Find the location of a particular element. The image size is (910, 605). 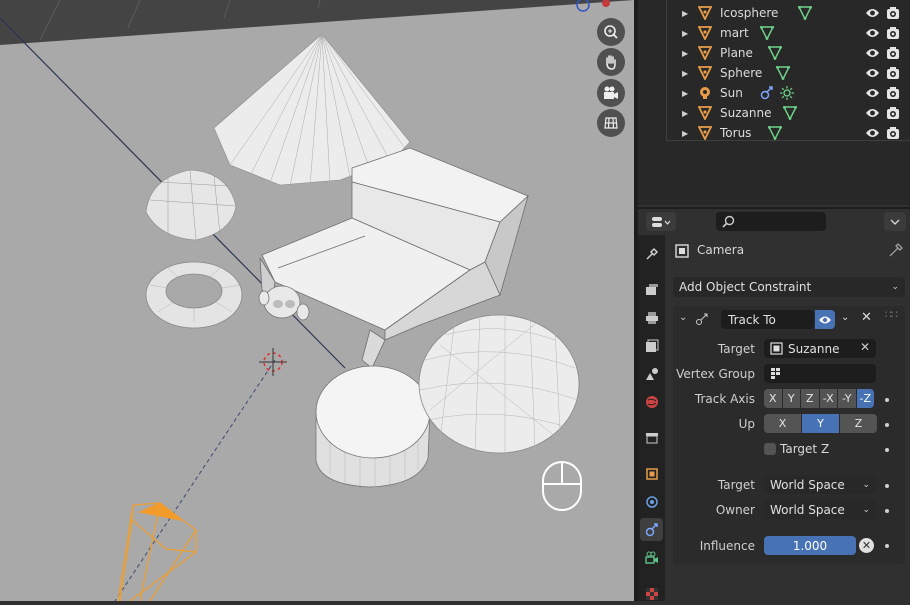

object-tab-icon is located at coordinates (651, 473).